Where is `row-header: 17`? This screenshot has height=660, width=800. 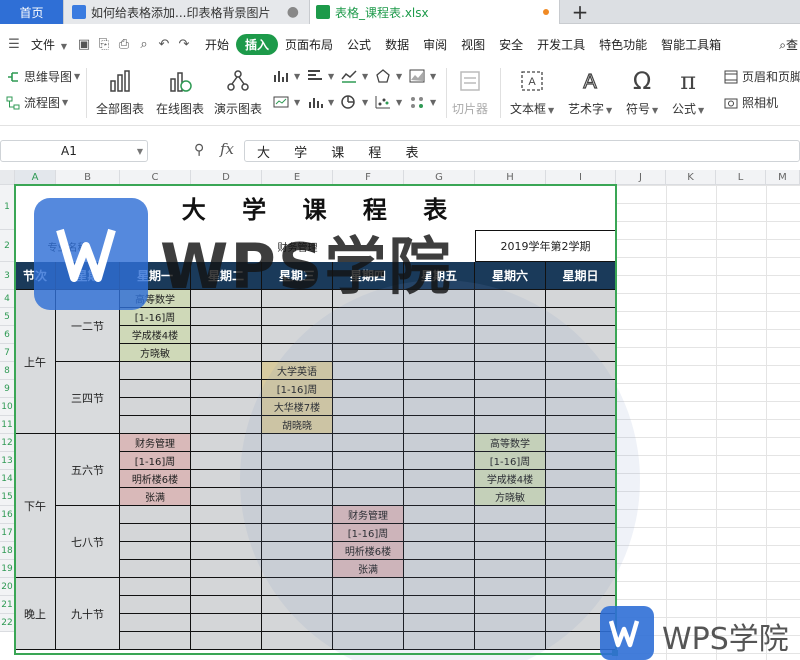
row-header: 17 is located at coordinates (7, 533).